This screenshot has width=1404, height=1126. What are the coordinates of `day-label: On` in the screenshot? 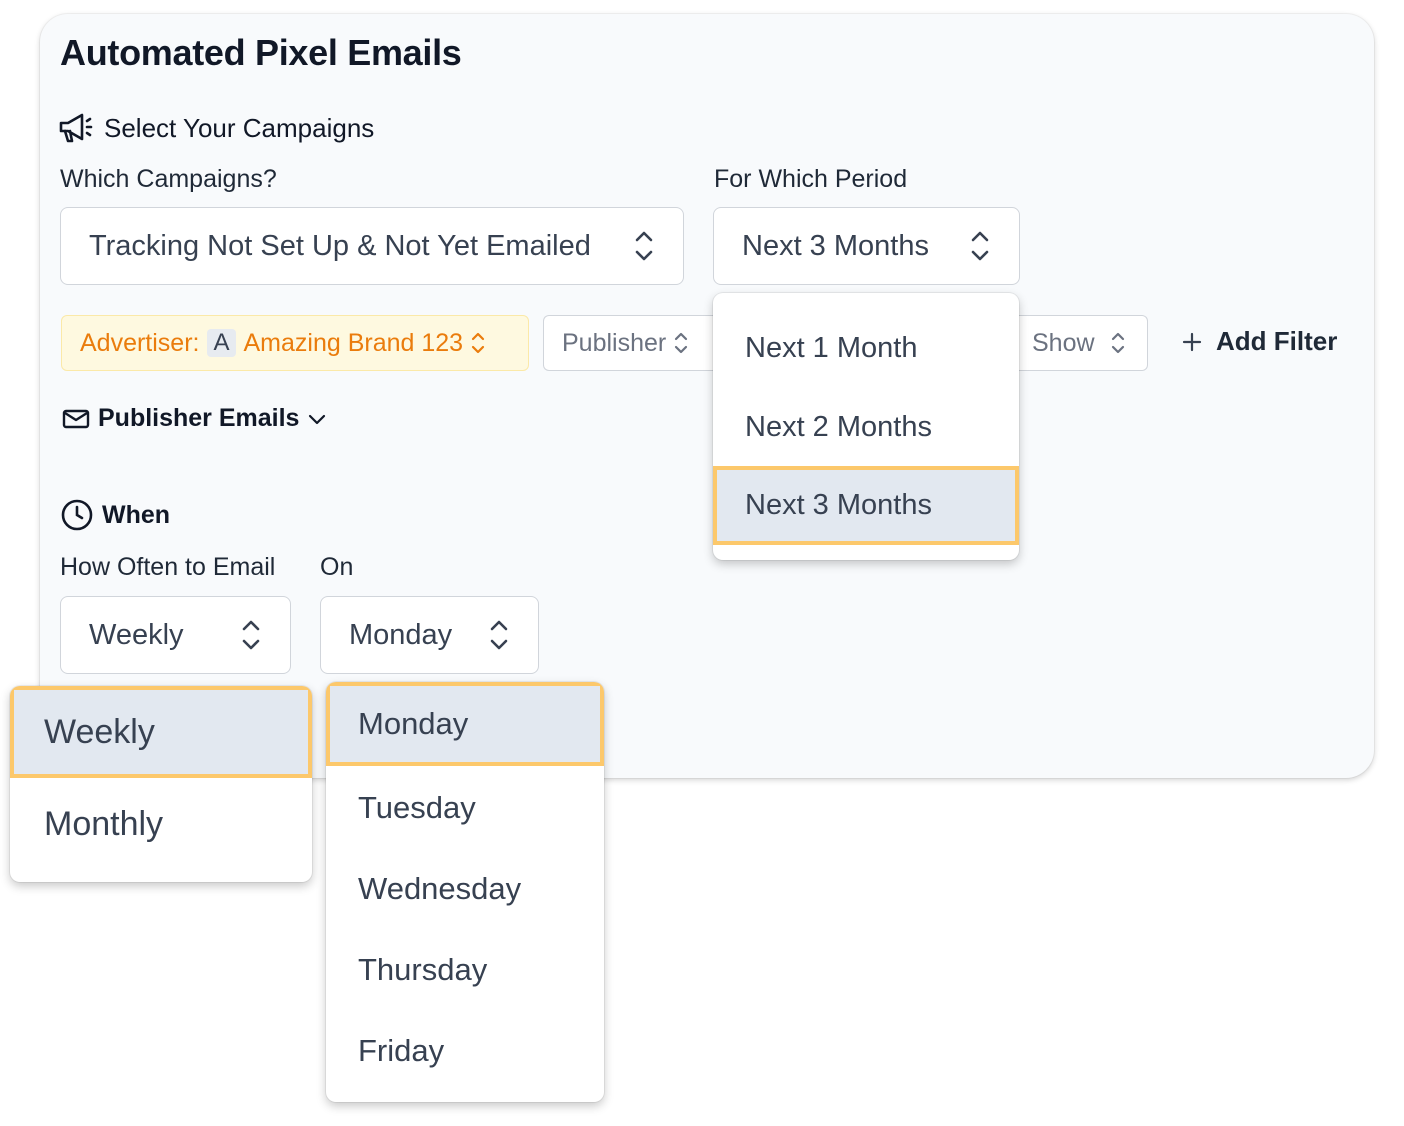 It's located at (337, 567).